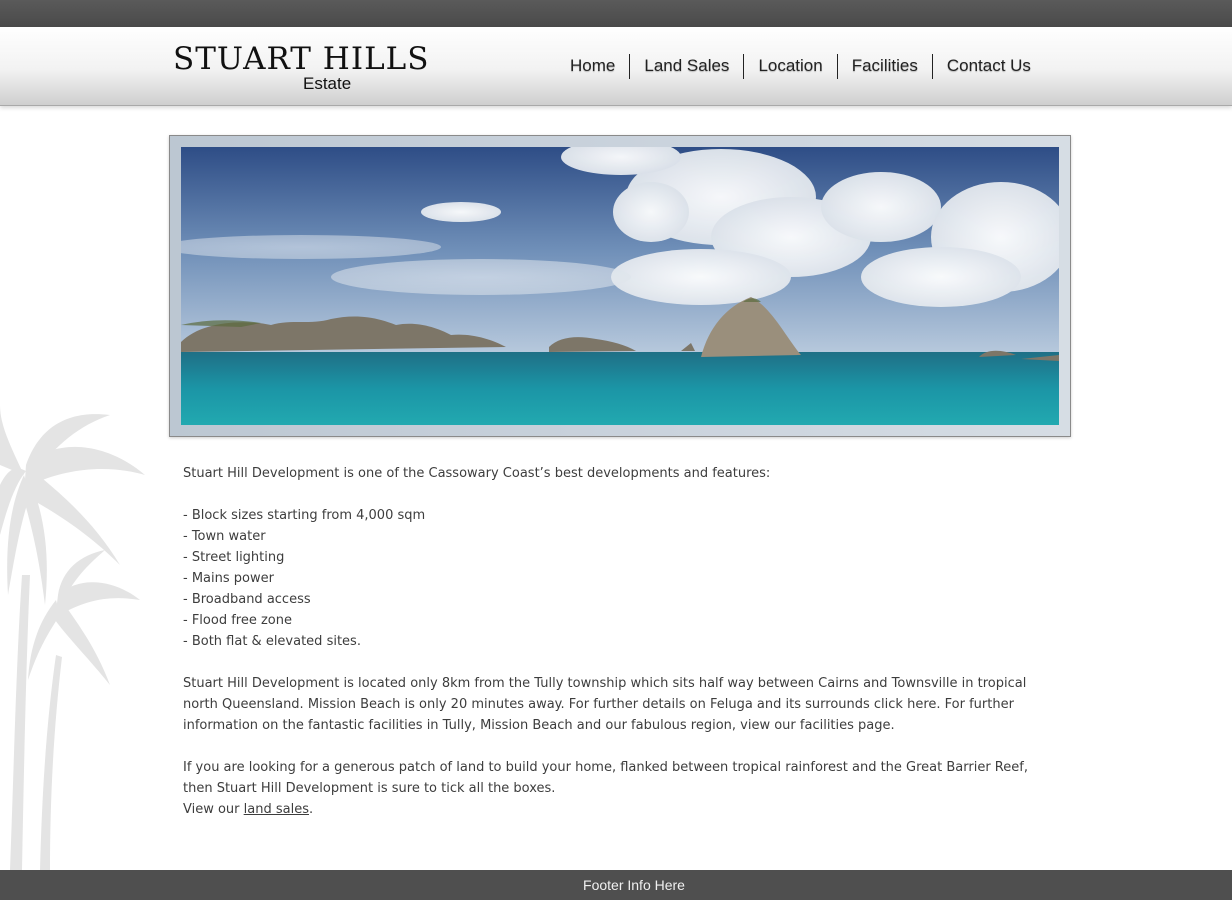 This screenshot has width=1232, height=900. What do you see at coordinates (304, 515) in the screenshot?
I see `list-item: - Block sizes starting from 4,000 sqm` at bounding box center [304, 515].